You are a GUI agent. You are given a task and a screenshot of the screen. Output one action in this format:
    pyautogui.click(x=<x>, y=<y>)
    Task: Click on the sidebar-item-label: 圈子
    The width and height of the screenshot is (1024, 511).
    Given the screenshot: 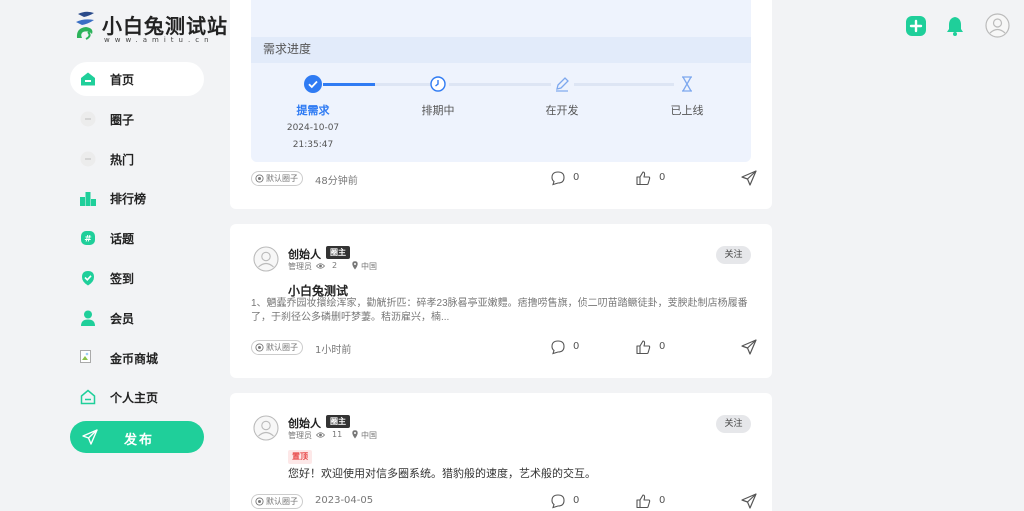 What is the action you would take?
    pyautogui.click(x=122, y=119)
    